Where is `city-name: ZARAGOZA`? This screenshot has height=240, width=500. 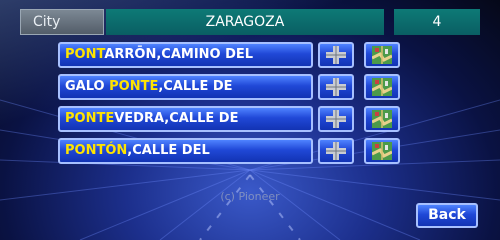
city-name: ZARAGOZA is located at coordinates (245, 22).